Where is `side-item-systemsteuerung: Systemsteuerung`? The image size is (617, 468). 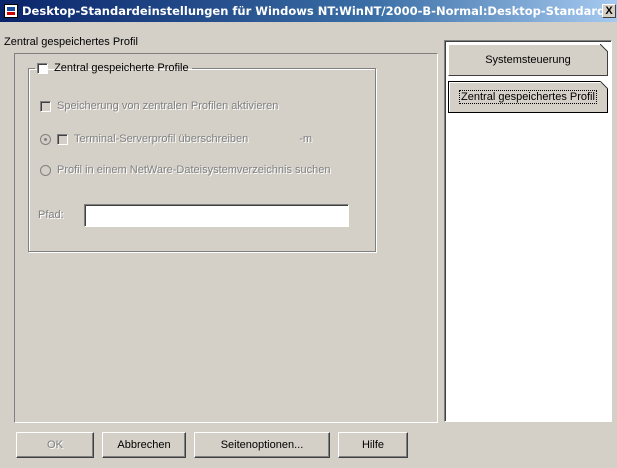
side-item-systemsteuerung: Systemsteuerung is located at coordinates (528, 60).